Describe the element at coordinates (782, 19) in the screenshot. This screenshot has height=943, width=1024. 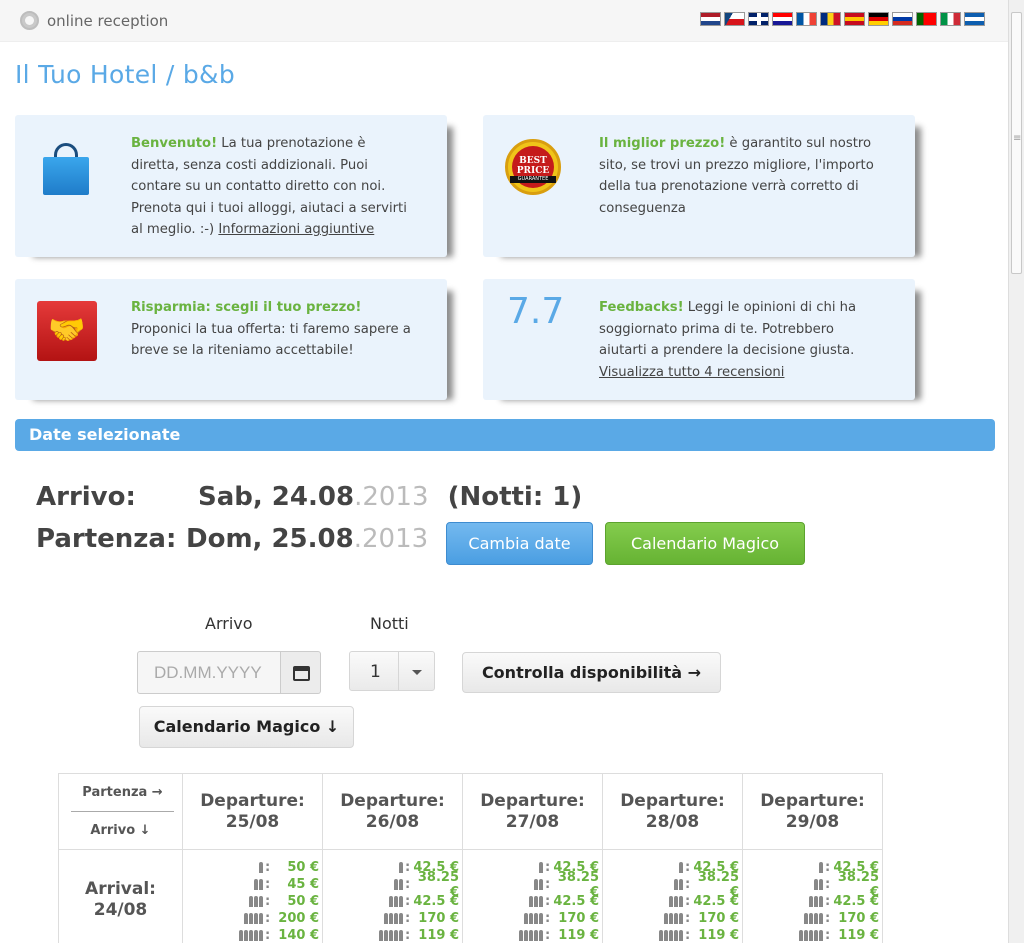
I see `flag-hr-icon` at that location.